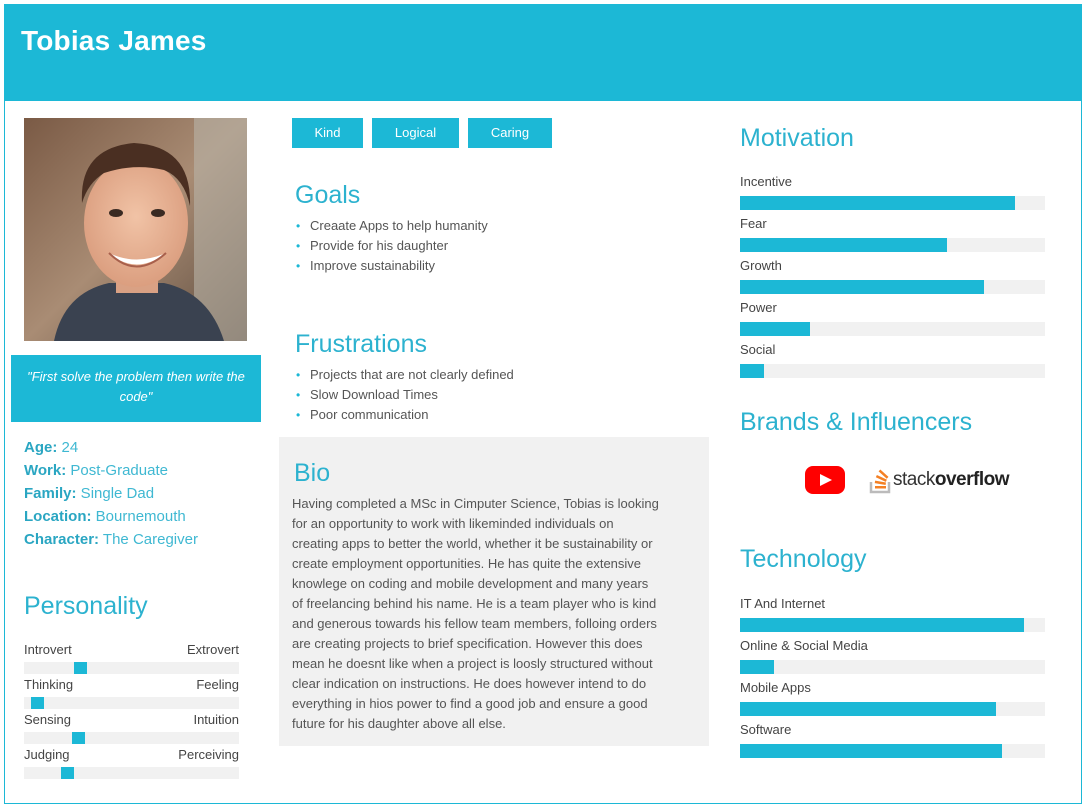  I want to click on motivation-bars: Incentive Fear Growth Power Social, so click(892, 279).